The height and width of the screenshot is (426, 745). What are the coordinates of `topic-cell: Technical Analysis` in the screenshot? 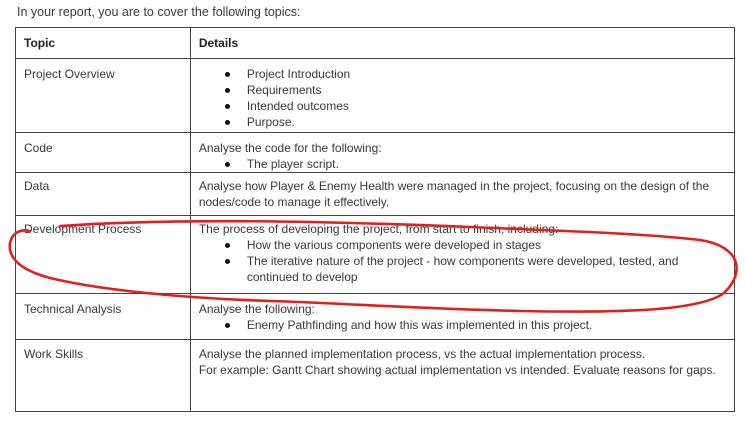 It's located at (103, 316).